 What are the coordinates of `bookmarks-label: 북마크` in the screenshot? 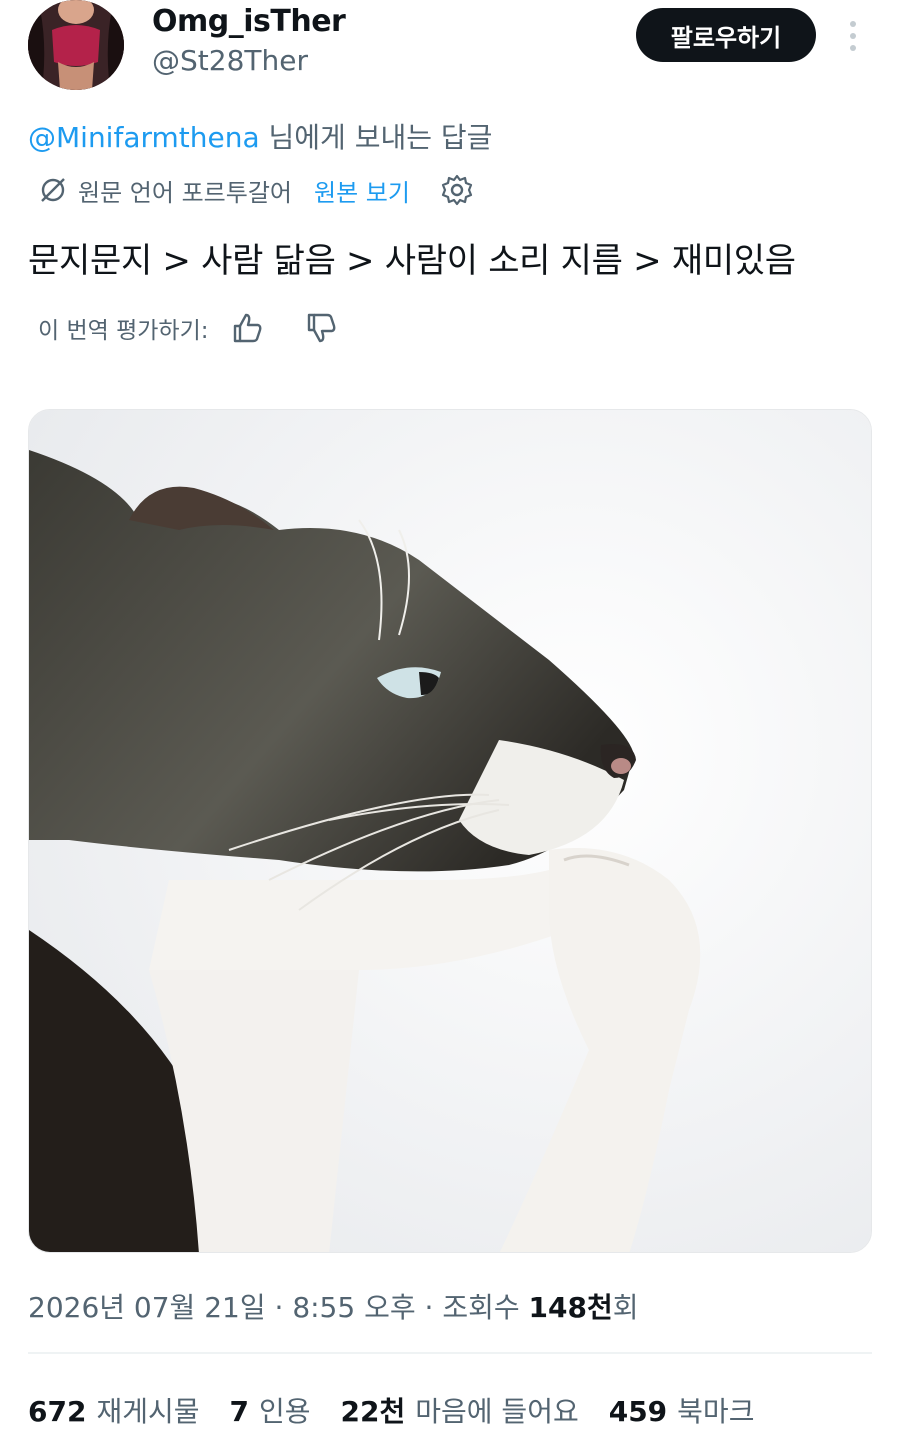 It's located at (716, 1411).